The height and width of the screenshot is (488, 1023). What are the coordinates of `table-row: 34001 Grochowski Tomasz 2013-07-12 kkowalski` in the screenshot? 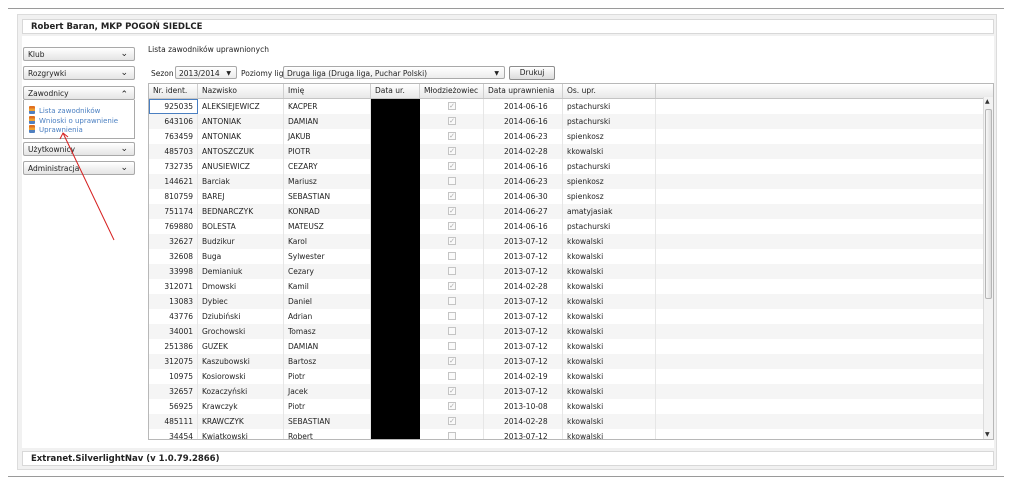 It's located at (567, 331).